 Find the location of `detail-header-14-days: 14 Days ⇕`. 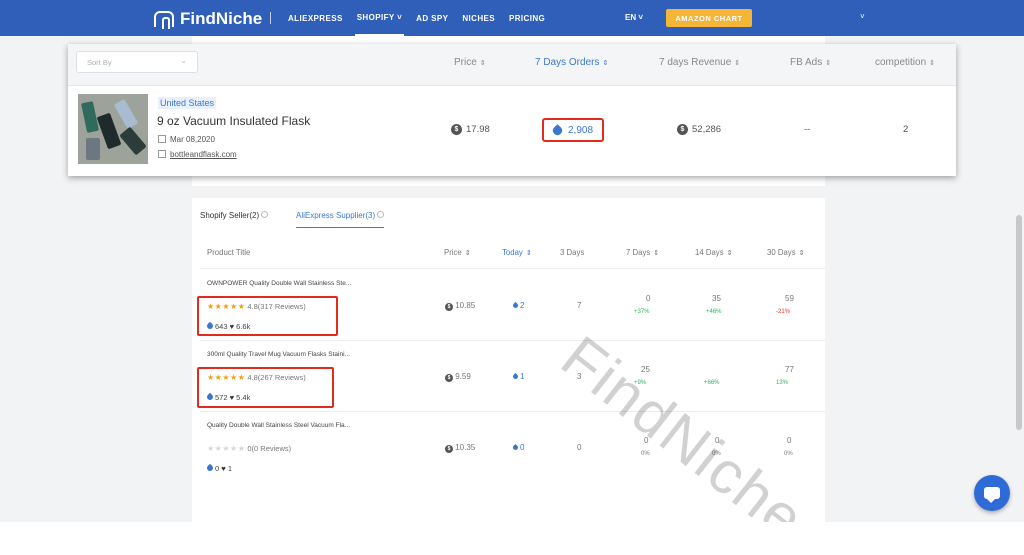

detail-header-14-days: 14 Days ⇕ is located at coordinates (713, 252).